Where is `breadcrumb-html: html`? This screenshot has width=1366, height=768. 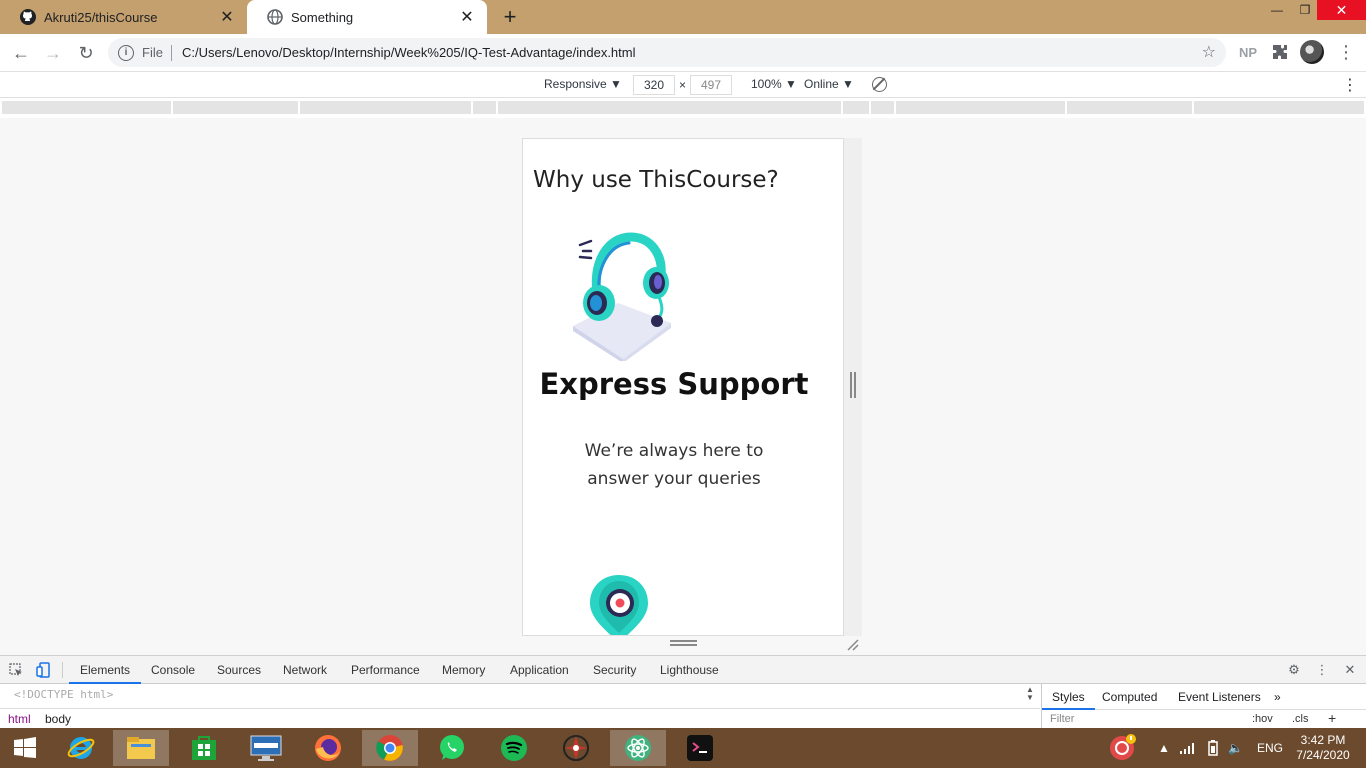
breadcrumb-html: html is located at coordinates (19, 719).